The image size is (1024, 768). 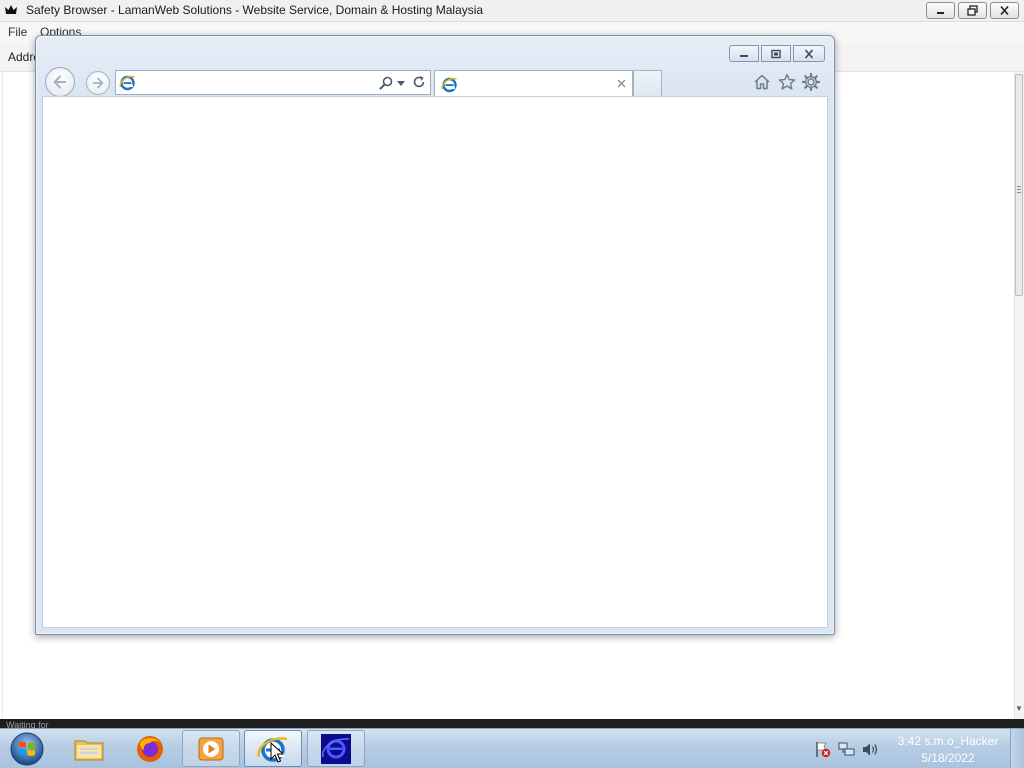 I want to click on maximize-icon, so click(x=972, y=10).